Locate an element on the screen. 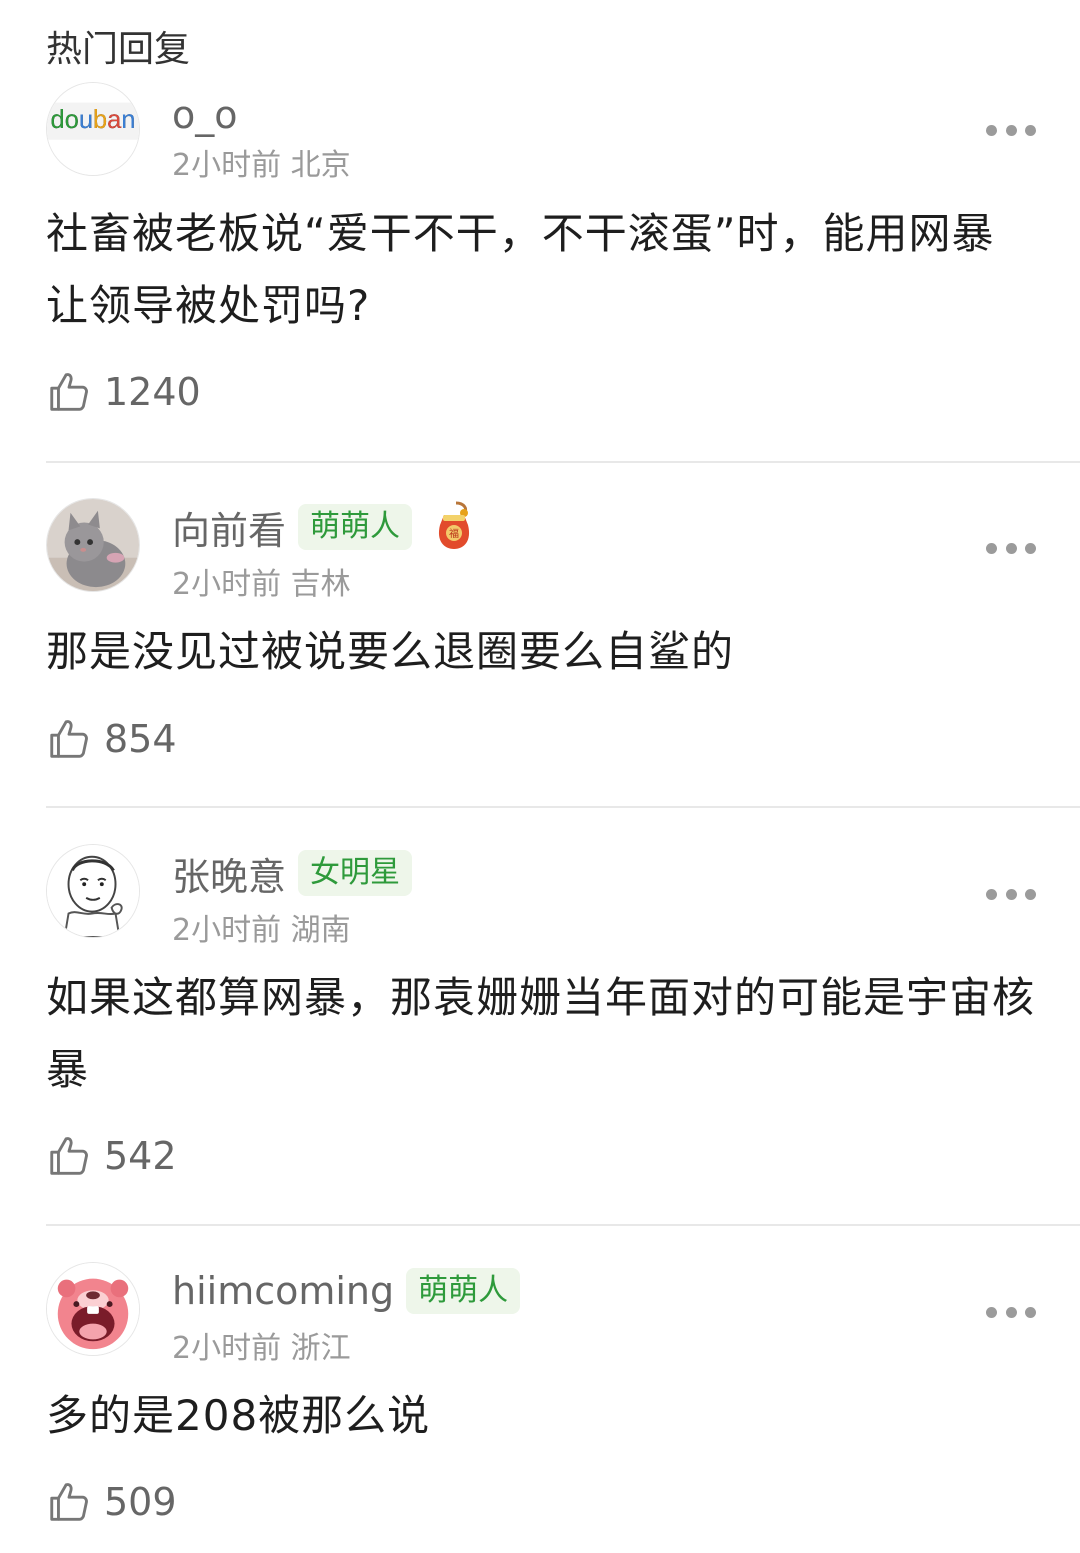  name-row: 向前看 萌萌人 福 is located at coordinates (323, 527).